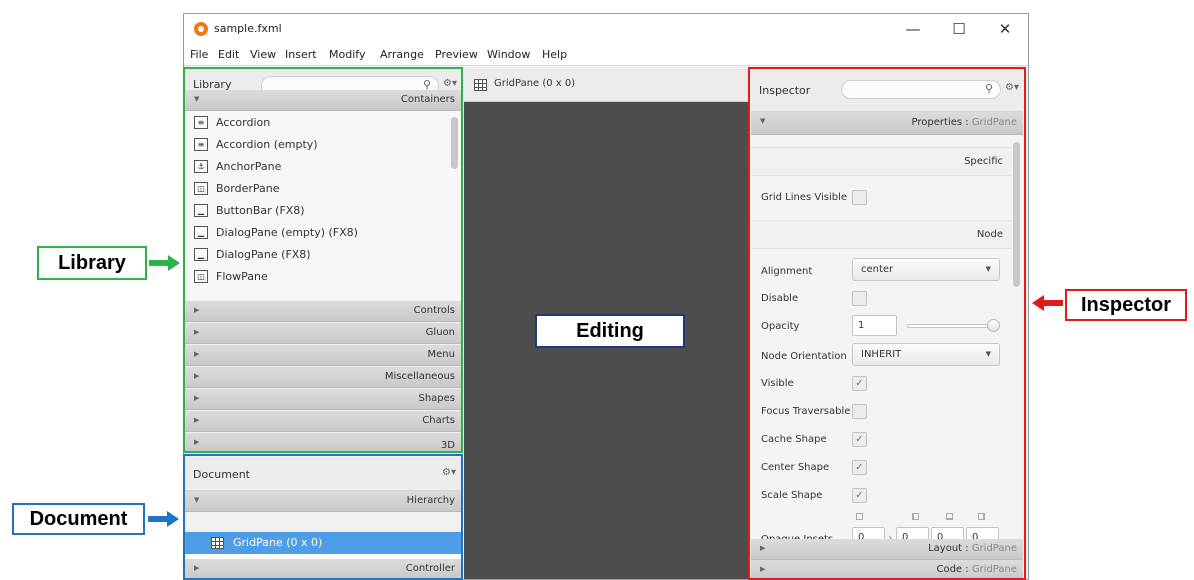 This screenshot has height=580, width=1194. What do you see at coordinates (456, 54) in the screenshot?
I see `menu-preview: Preview` at bounding box center [456, 54].